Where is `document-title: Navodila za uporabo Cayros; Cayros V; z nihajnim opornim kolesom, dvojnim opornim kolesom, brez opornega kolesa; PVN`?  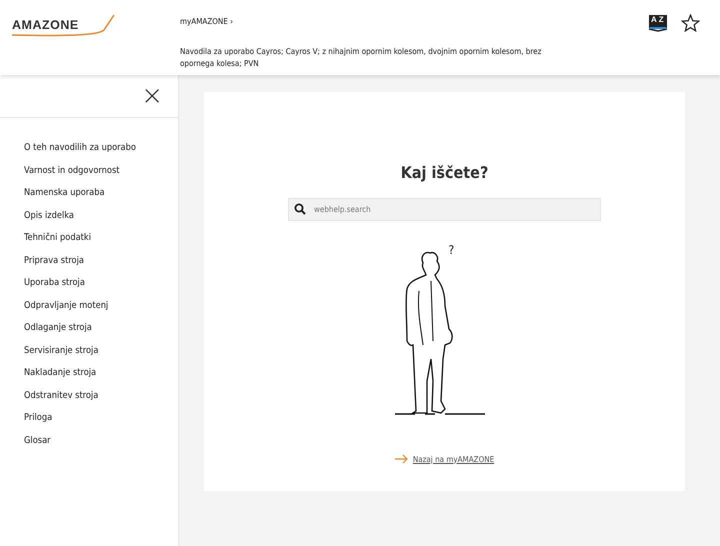
document-title: Navodila za uporabo Cayros; Cayros V; z nihajnim opornim kolesom, dvojnim opornim kolesom, brez opornega kolesa; PVN is located at coordinates (361, 58).